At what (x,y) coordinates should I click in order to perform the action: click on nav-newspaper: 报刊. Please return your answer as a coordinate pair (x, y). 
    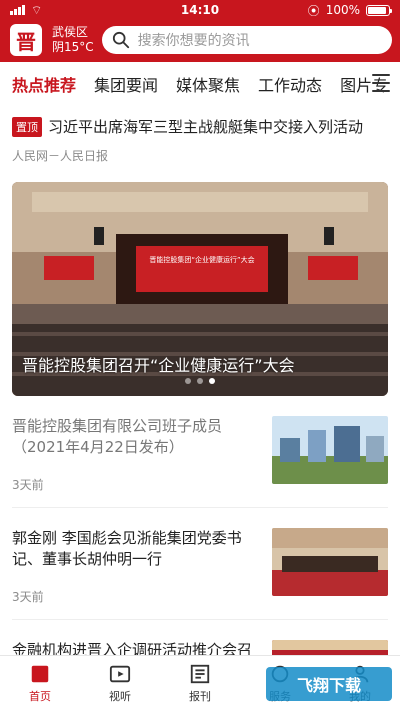
    Looking at the image, I should click on (200, 683).